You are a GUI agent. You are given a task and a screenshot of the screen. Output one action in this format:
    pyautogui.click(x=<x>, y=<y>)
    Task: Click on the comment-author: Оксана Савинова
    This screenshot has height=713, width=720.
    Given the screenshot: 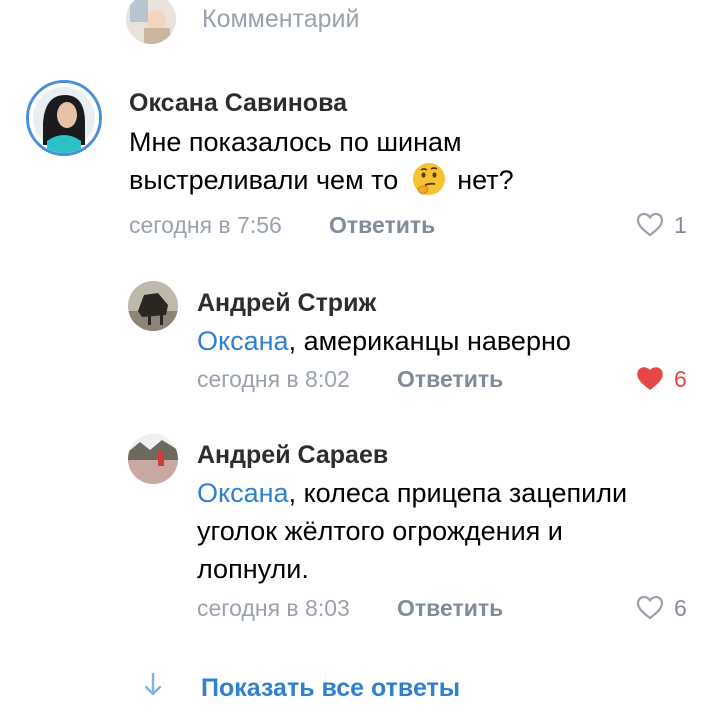 What is the action you would take?
    pyautogui.click(x=238, y=103)
    